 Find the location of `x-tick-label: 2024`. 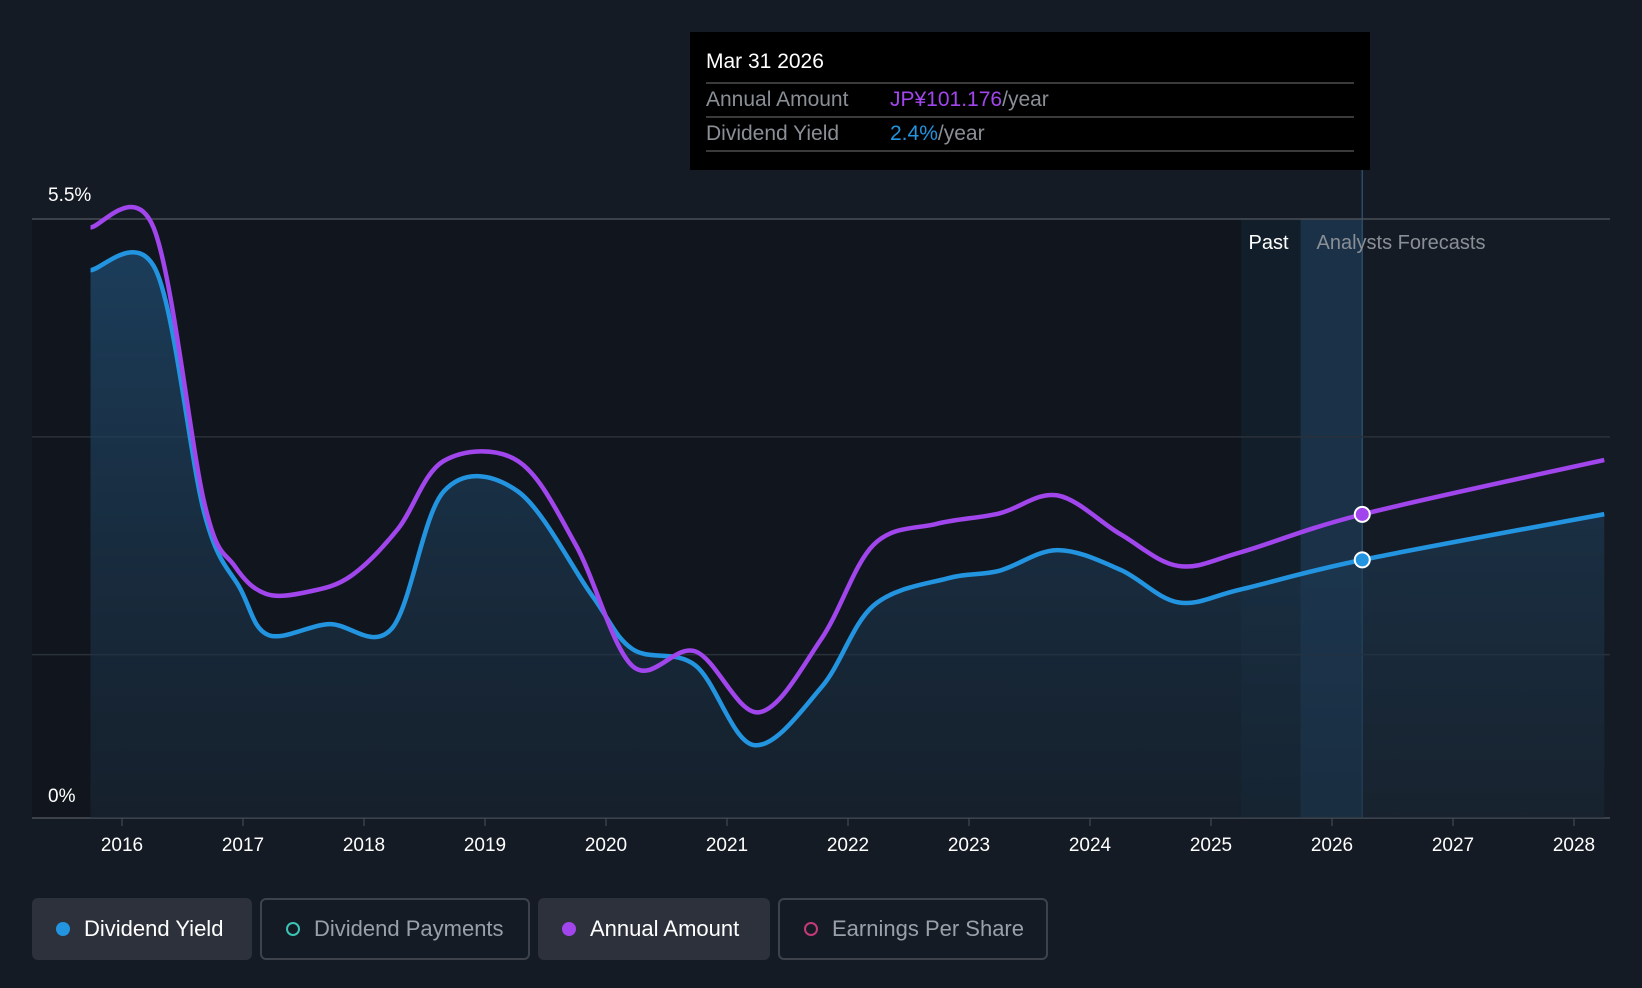

x-tick-label: 2024 is located at coordinates (1090, 845).